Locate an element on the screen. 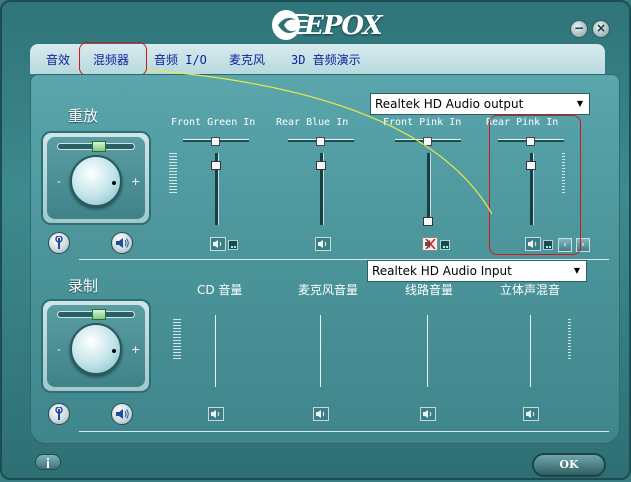  info-button is located at coordinates (48, 462).